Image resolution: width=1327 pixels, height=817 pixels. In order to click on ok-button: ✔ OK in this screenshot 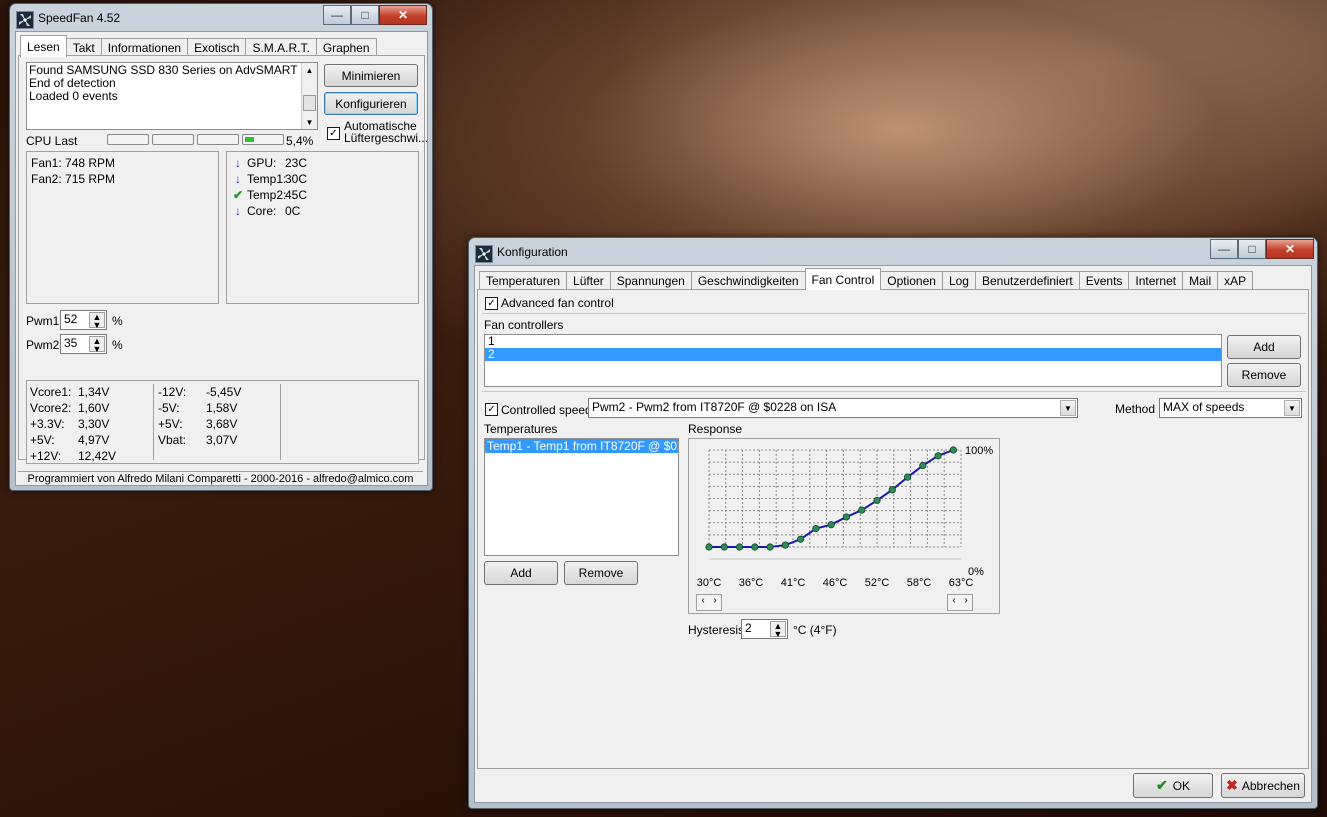, I will do `click(1173, 785)`.